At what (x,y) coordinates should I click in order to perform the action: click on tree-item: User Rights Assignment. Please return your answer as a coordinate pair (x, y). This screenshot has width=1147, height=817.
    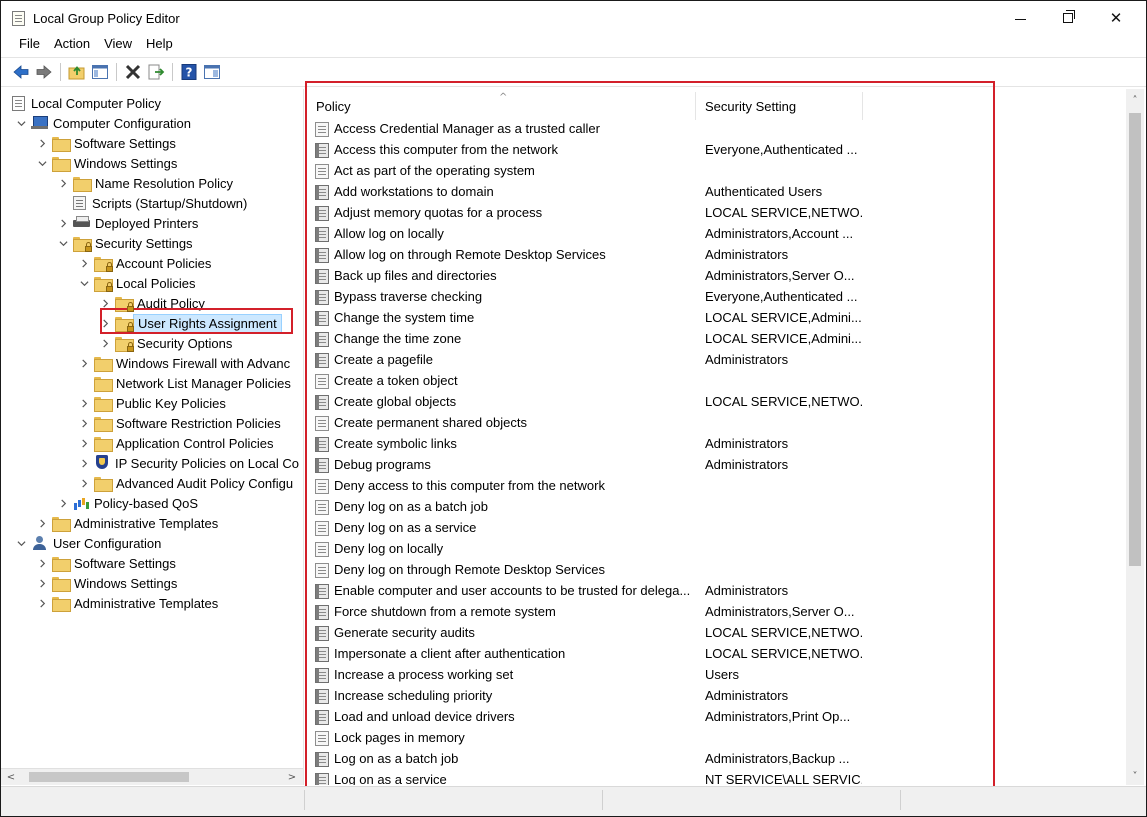
    Looking at the image, I should click on (190, 323).